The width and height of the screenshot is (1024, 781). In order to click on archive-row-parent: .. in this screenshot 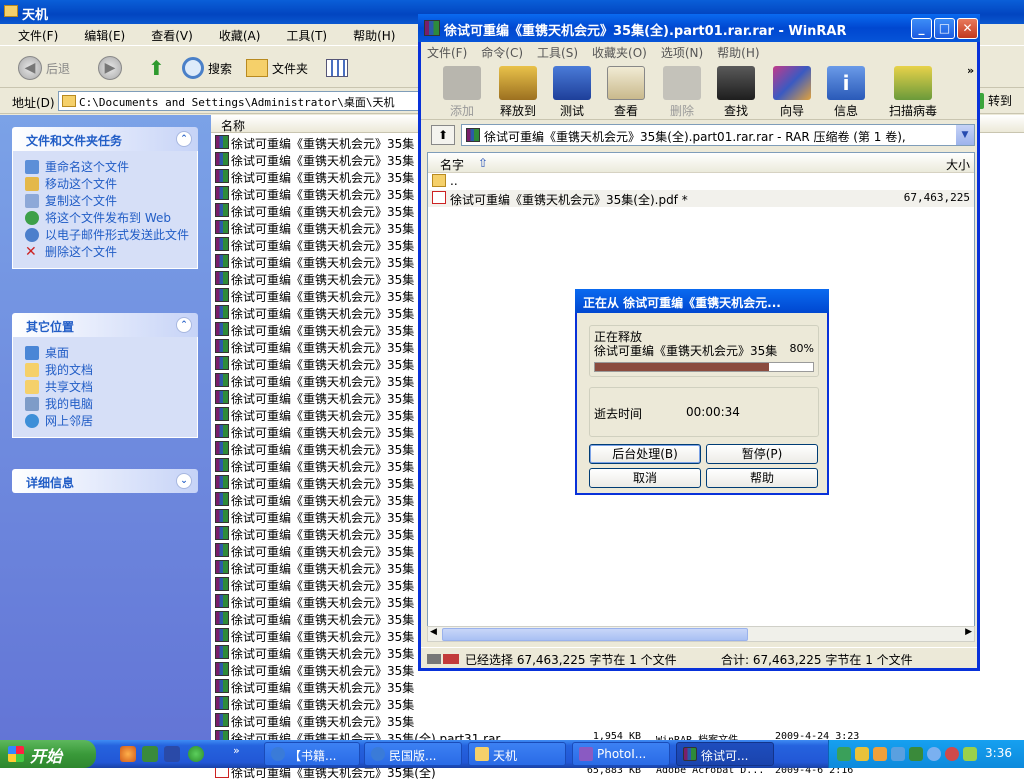, I will do `click(701, 181)`.